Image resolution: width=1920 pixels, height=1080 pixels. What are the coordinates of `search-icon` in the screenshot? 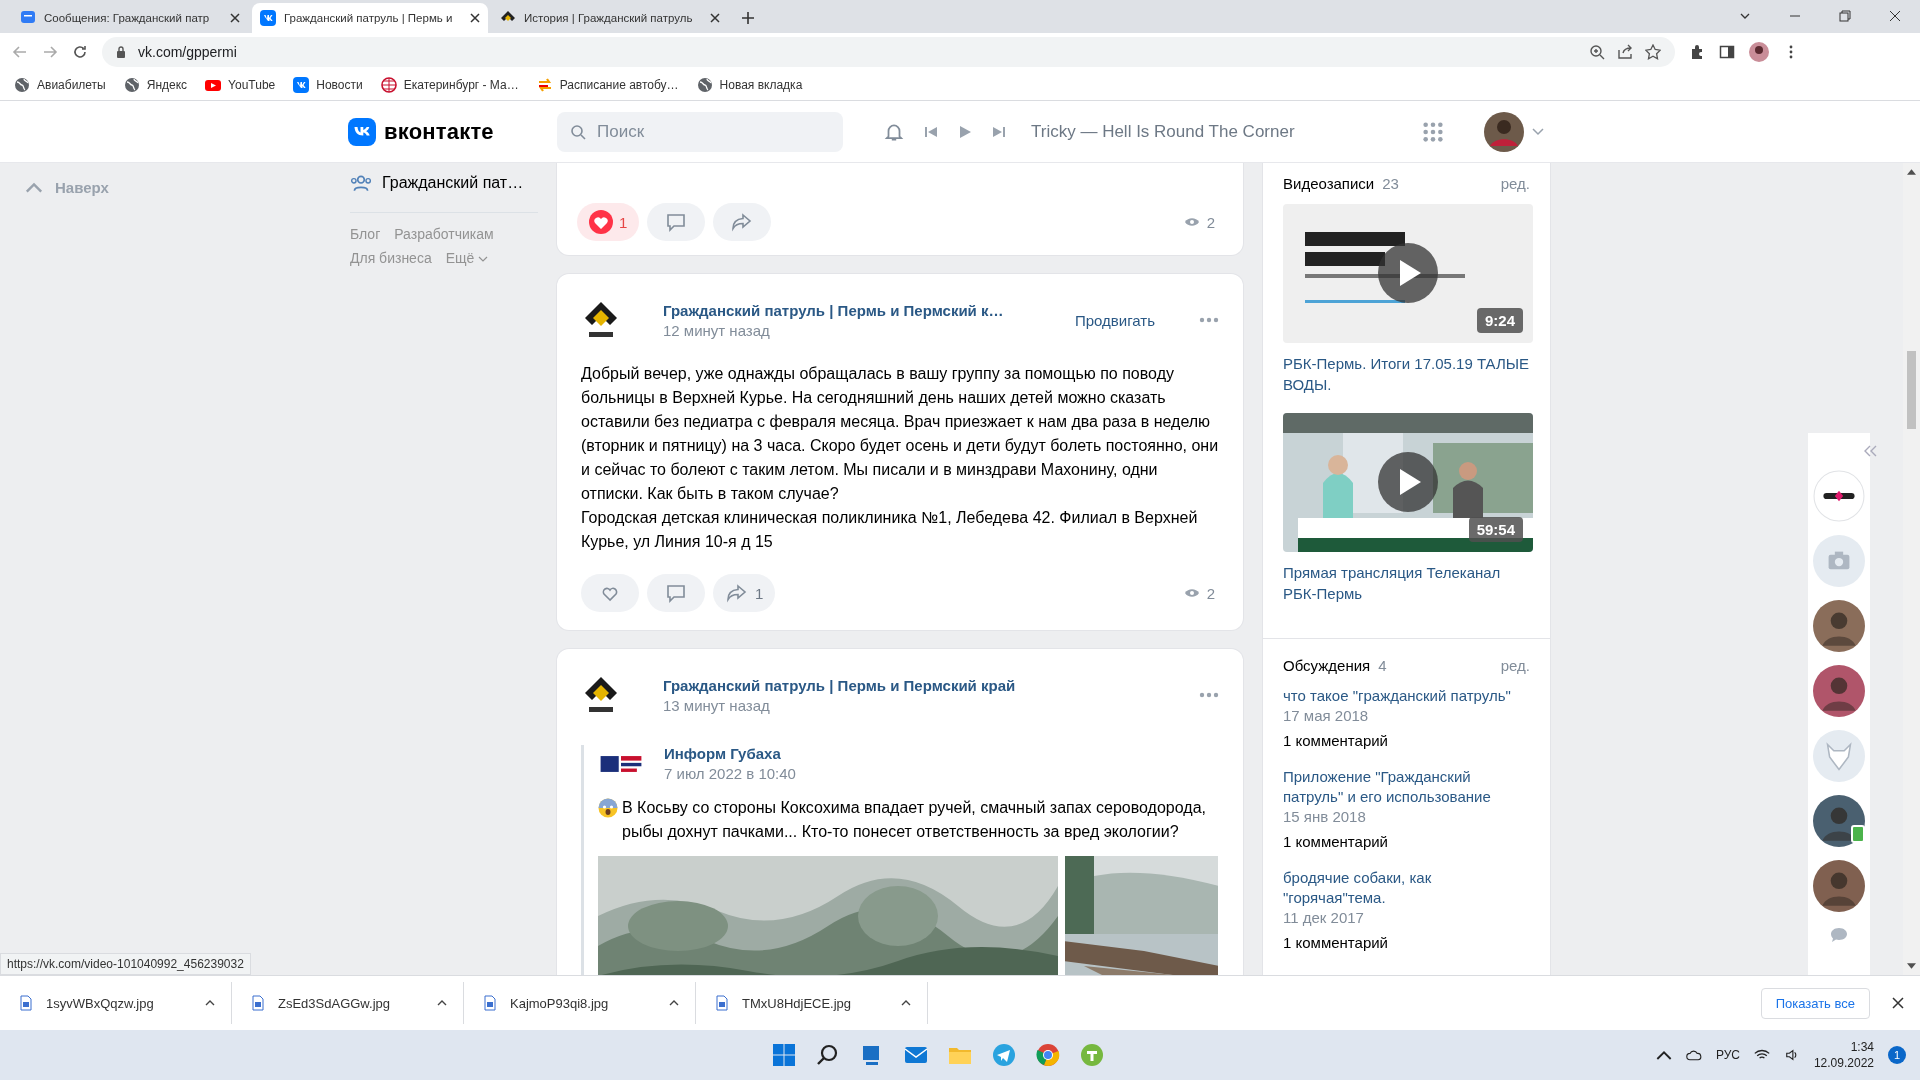 It's located at (827, 1055).